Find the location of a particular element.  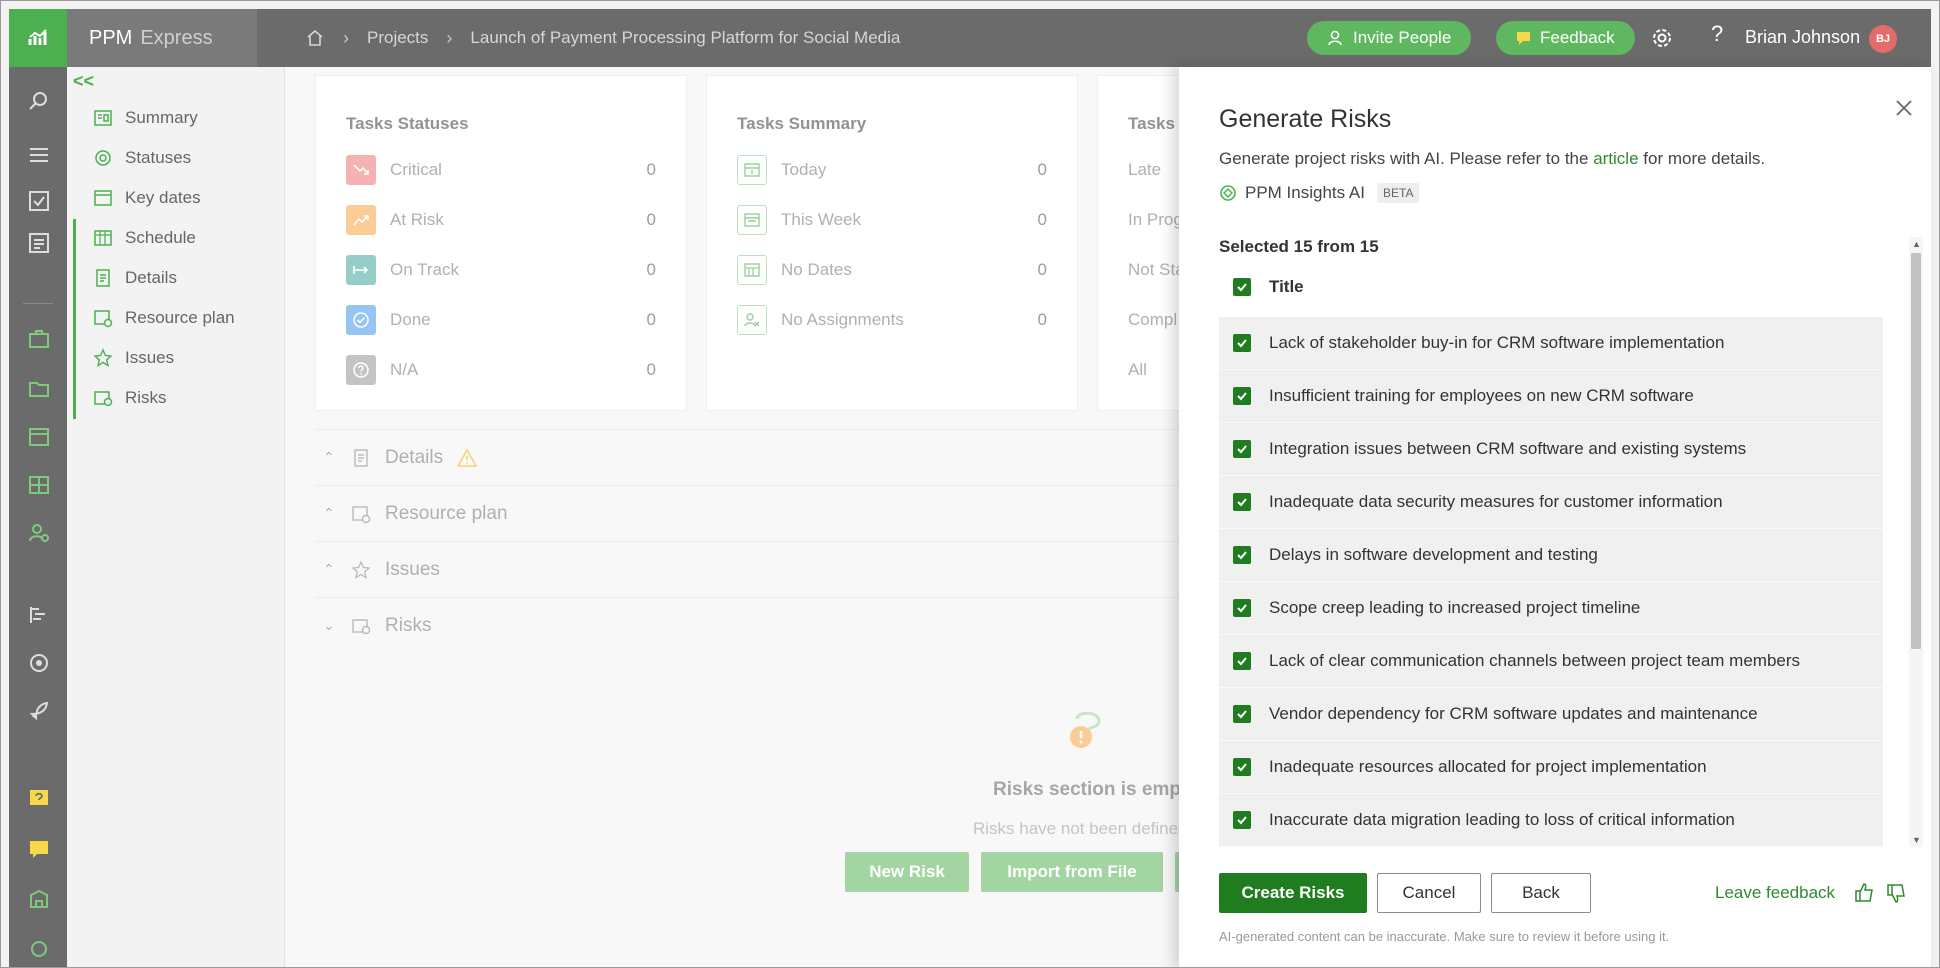

account-icon is located at coordinates (39, 949).